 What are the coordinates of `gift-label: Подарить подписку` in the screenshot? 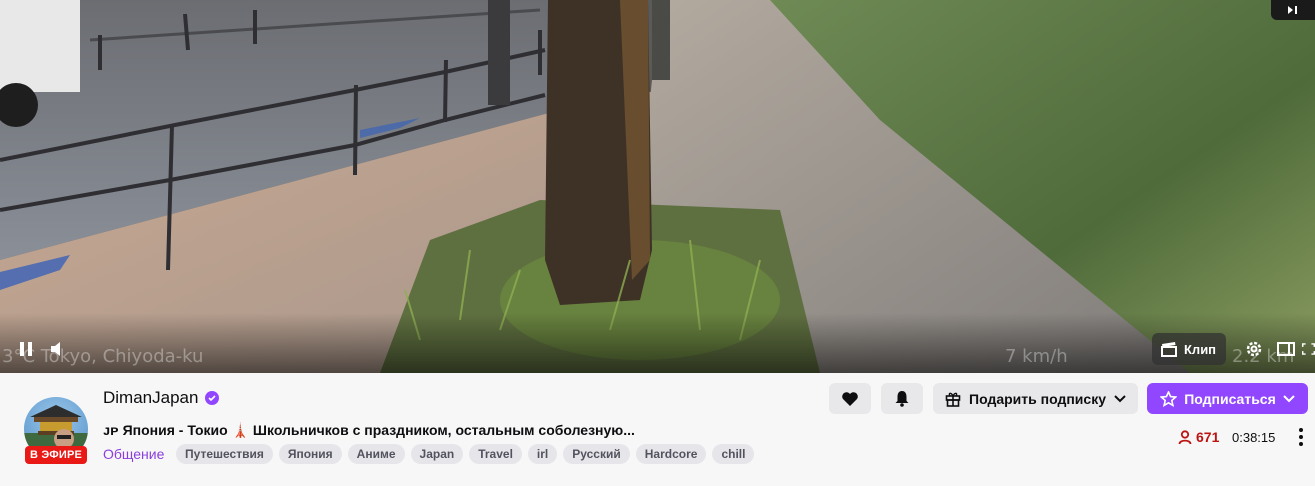 It's located at (1037, 398).